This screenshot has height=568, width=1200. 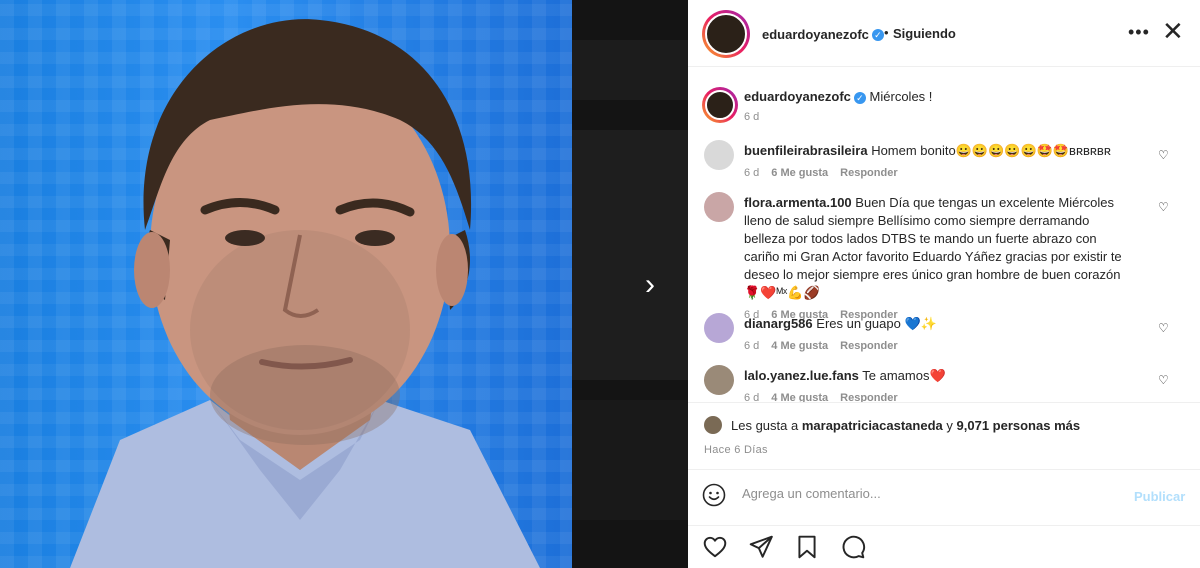 I want to click on comment-text: Homem bonito😀😀😀😀😀🤩🤩ʙʀʙʀʙʀ, so click(x=991, y=150).